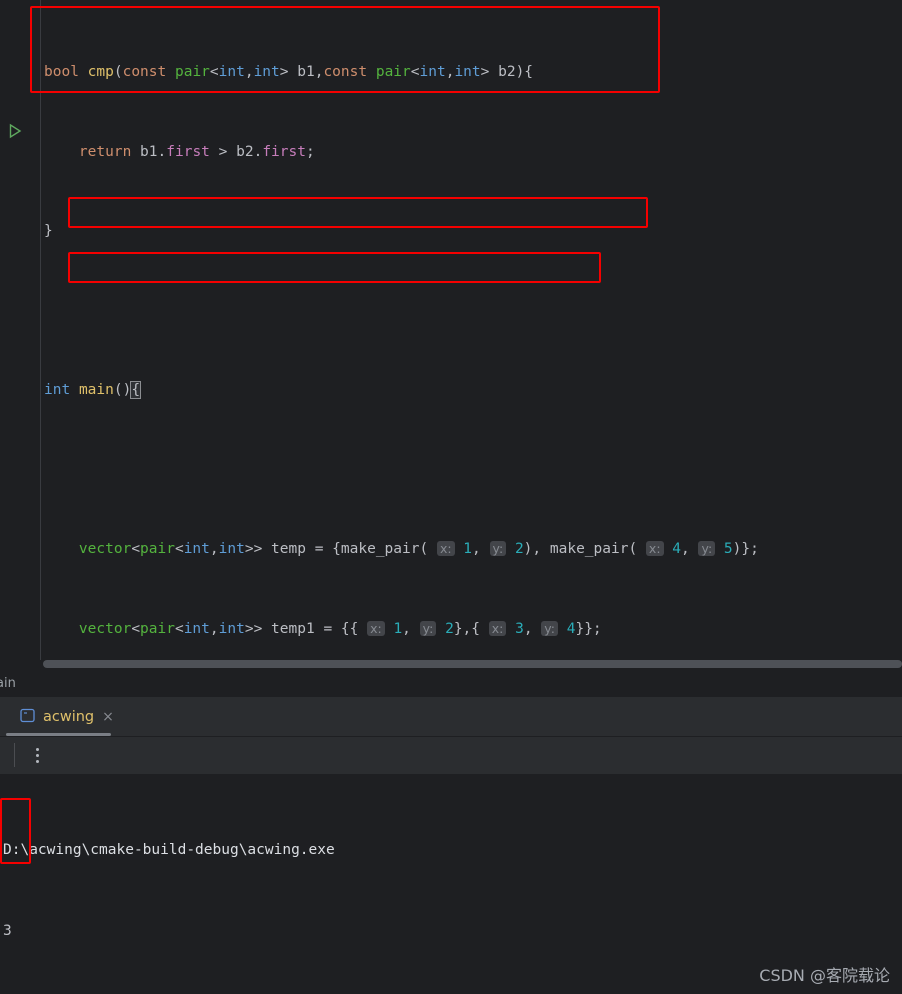  I want to click on run-play-icon, so click(15, 131).